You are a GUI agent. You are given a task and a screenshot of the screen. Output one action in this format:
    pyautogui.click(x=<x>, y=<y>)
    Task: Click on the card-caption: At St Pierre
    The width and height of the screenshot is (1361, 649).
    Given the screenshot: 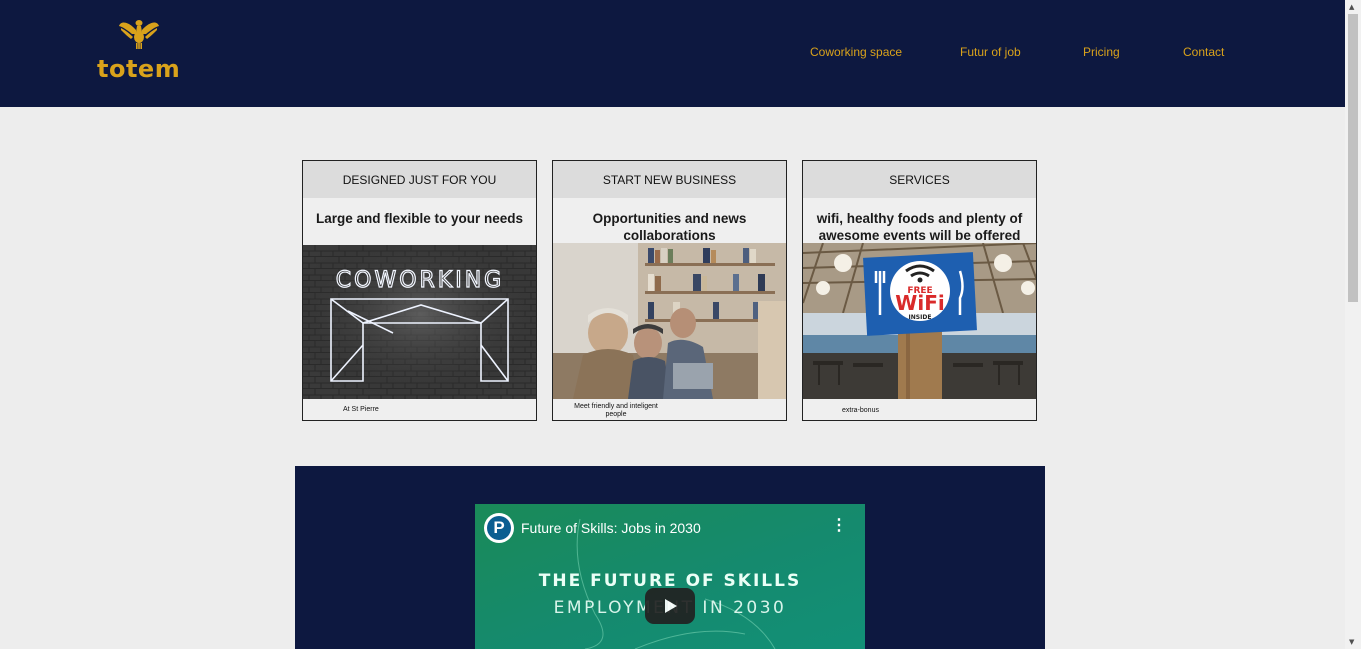 What is the action you would take?
    pyautogui.click(x=361, y=409)
    